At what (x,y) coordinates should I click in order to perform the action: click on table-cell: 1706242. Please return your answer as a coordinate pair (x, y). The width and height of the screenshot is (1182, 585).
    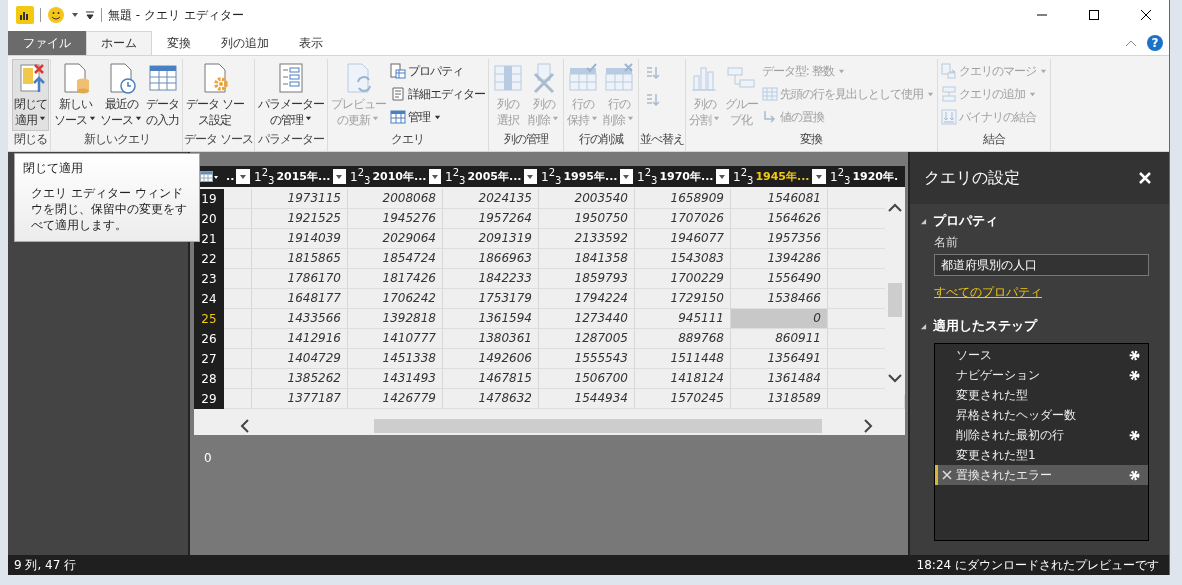
    Looking at the image, I should click on (395, 299).